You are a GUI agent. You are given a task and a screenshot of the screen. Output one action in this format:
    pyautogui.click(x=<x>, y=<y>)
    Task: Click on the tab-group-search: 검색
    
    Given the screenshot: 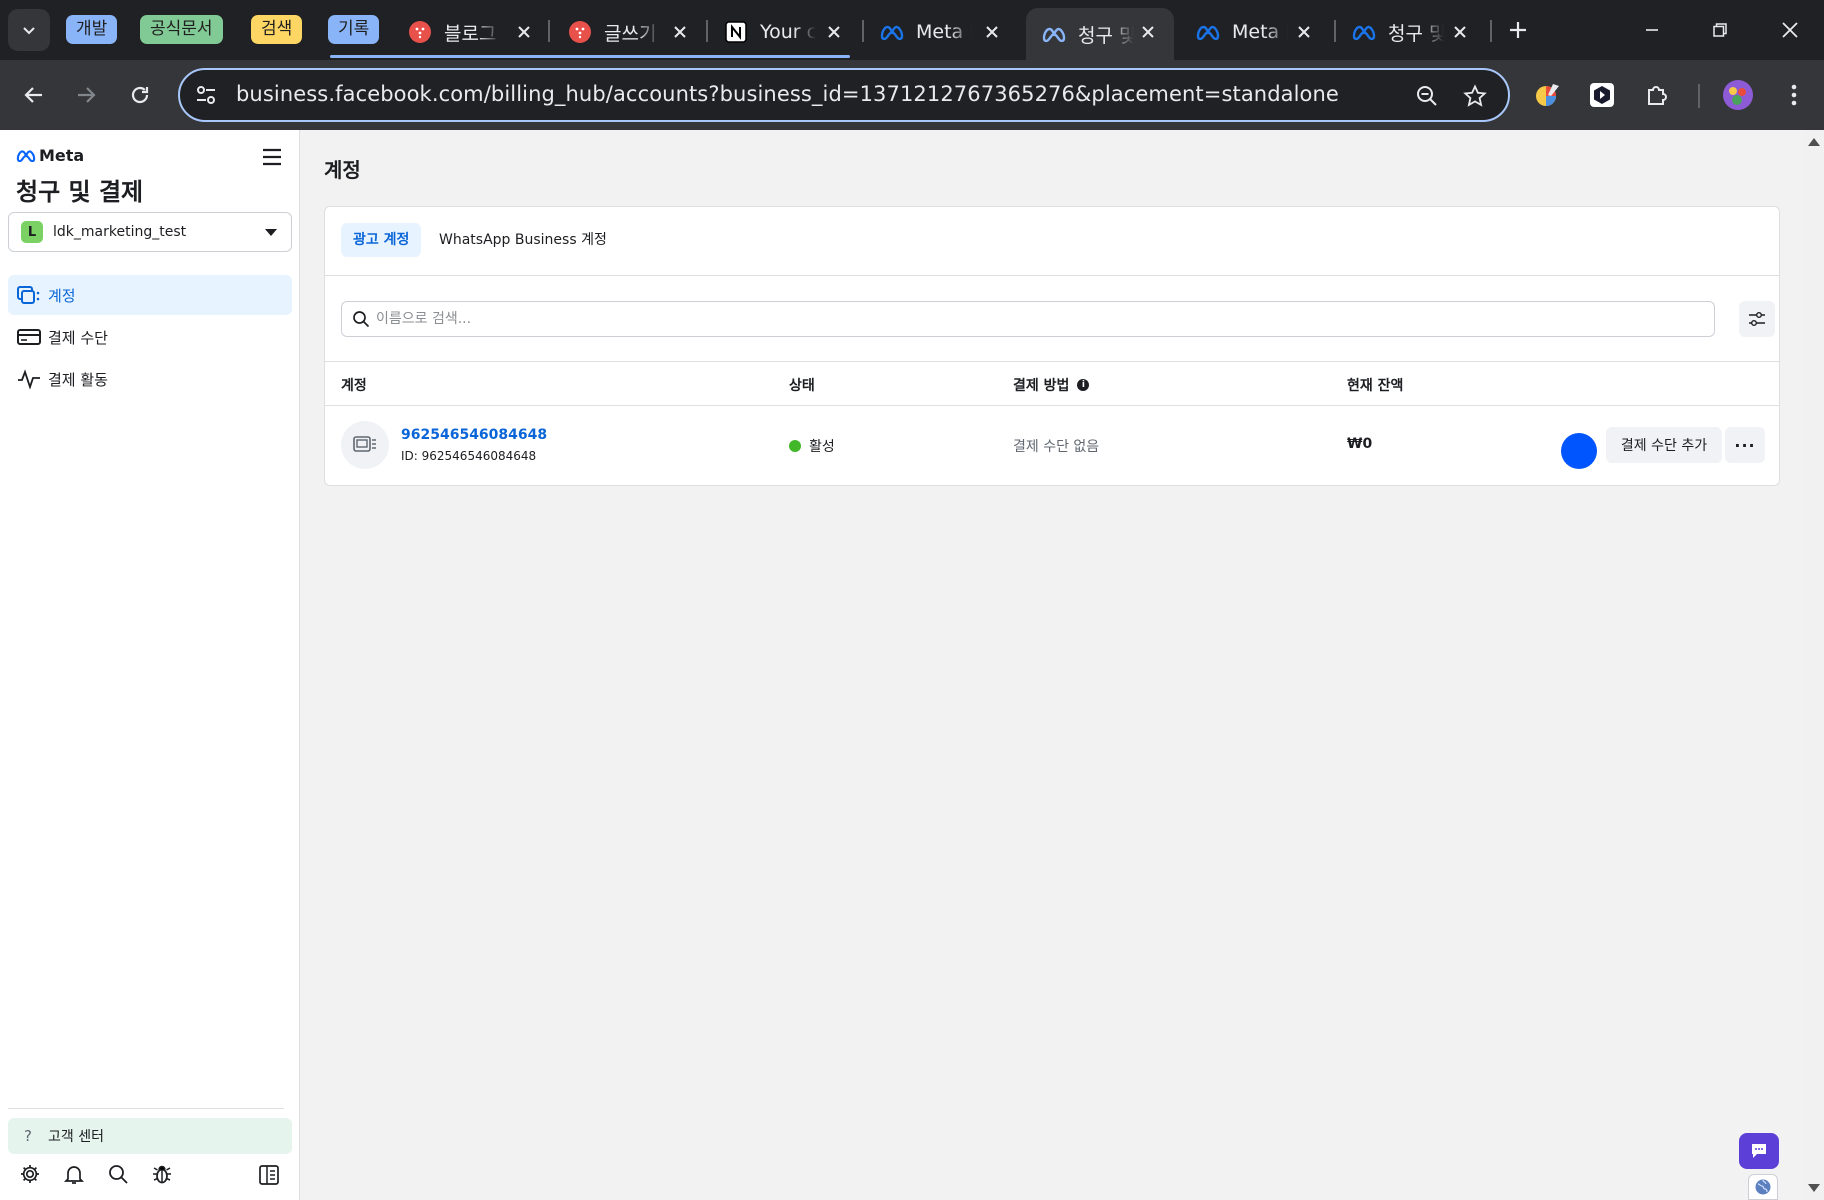 What is the action you would take?
    pyautogui.click(x=277, y=29)
    